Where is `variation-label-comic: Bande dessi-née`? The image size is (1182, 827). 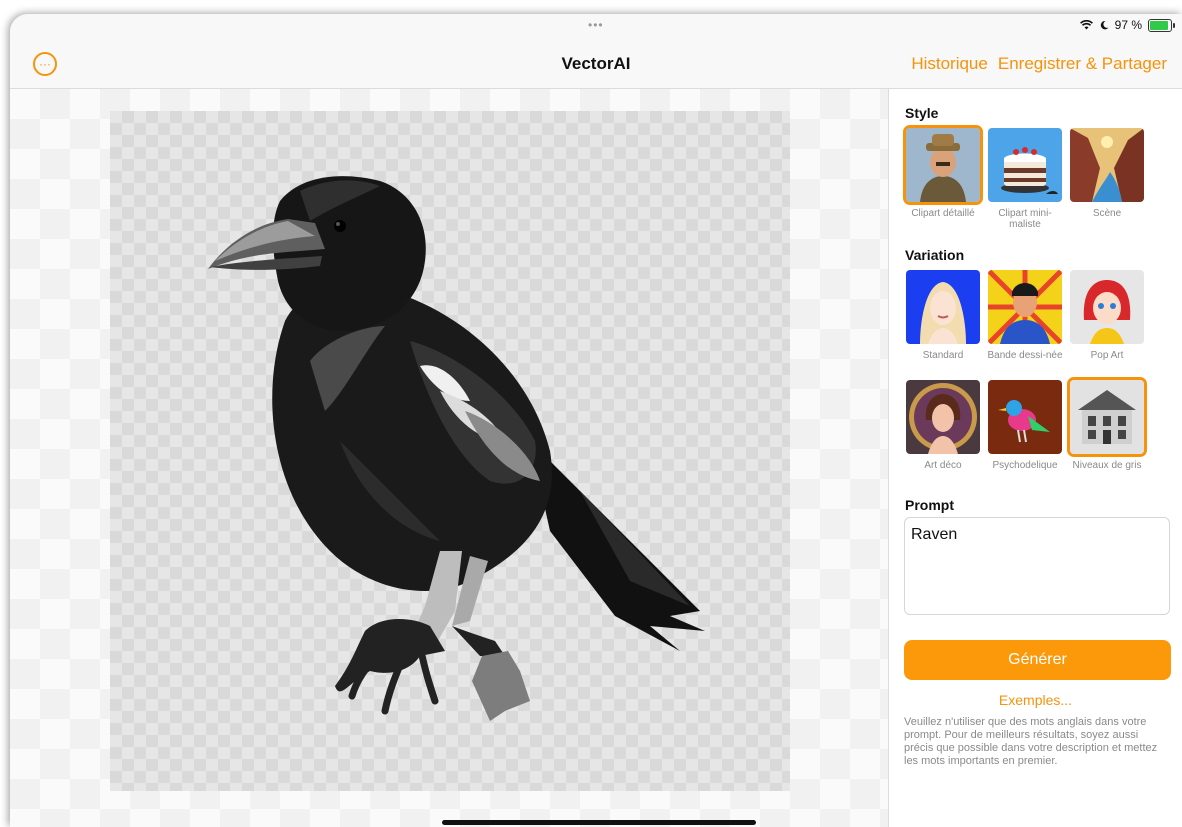 variation-label-comic: Bande dessi-née is located at coordinates (1025, 355).